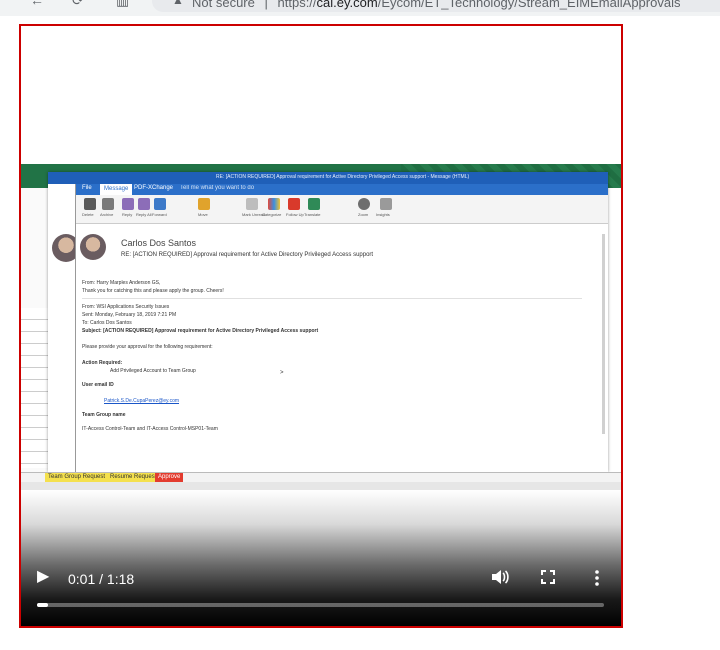 This screenshot has width=720, height=650. What do you see at coordinates (295, 214) in the screenshot?
I see `ribbon-button-label: Follow Up` at bounding box center [295, 214].